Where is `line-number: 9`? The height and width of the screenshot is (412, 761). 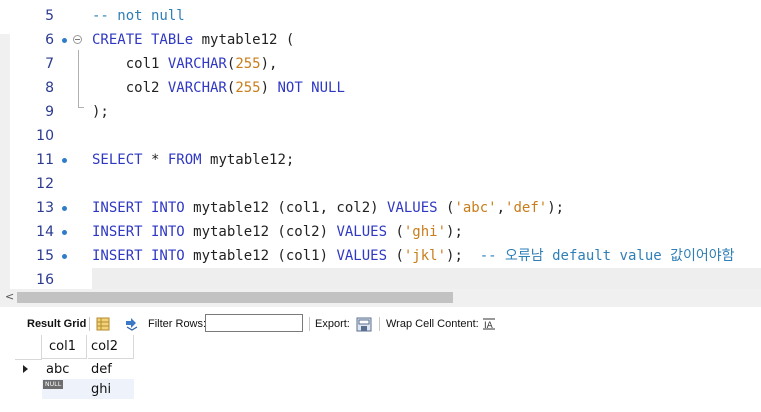
line-number: 9 is located at coordinates (49, 112).